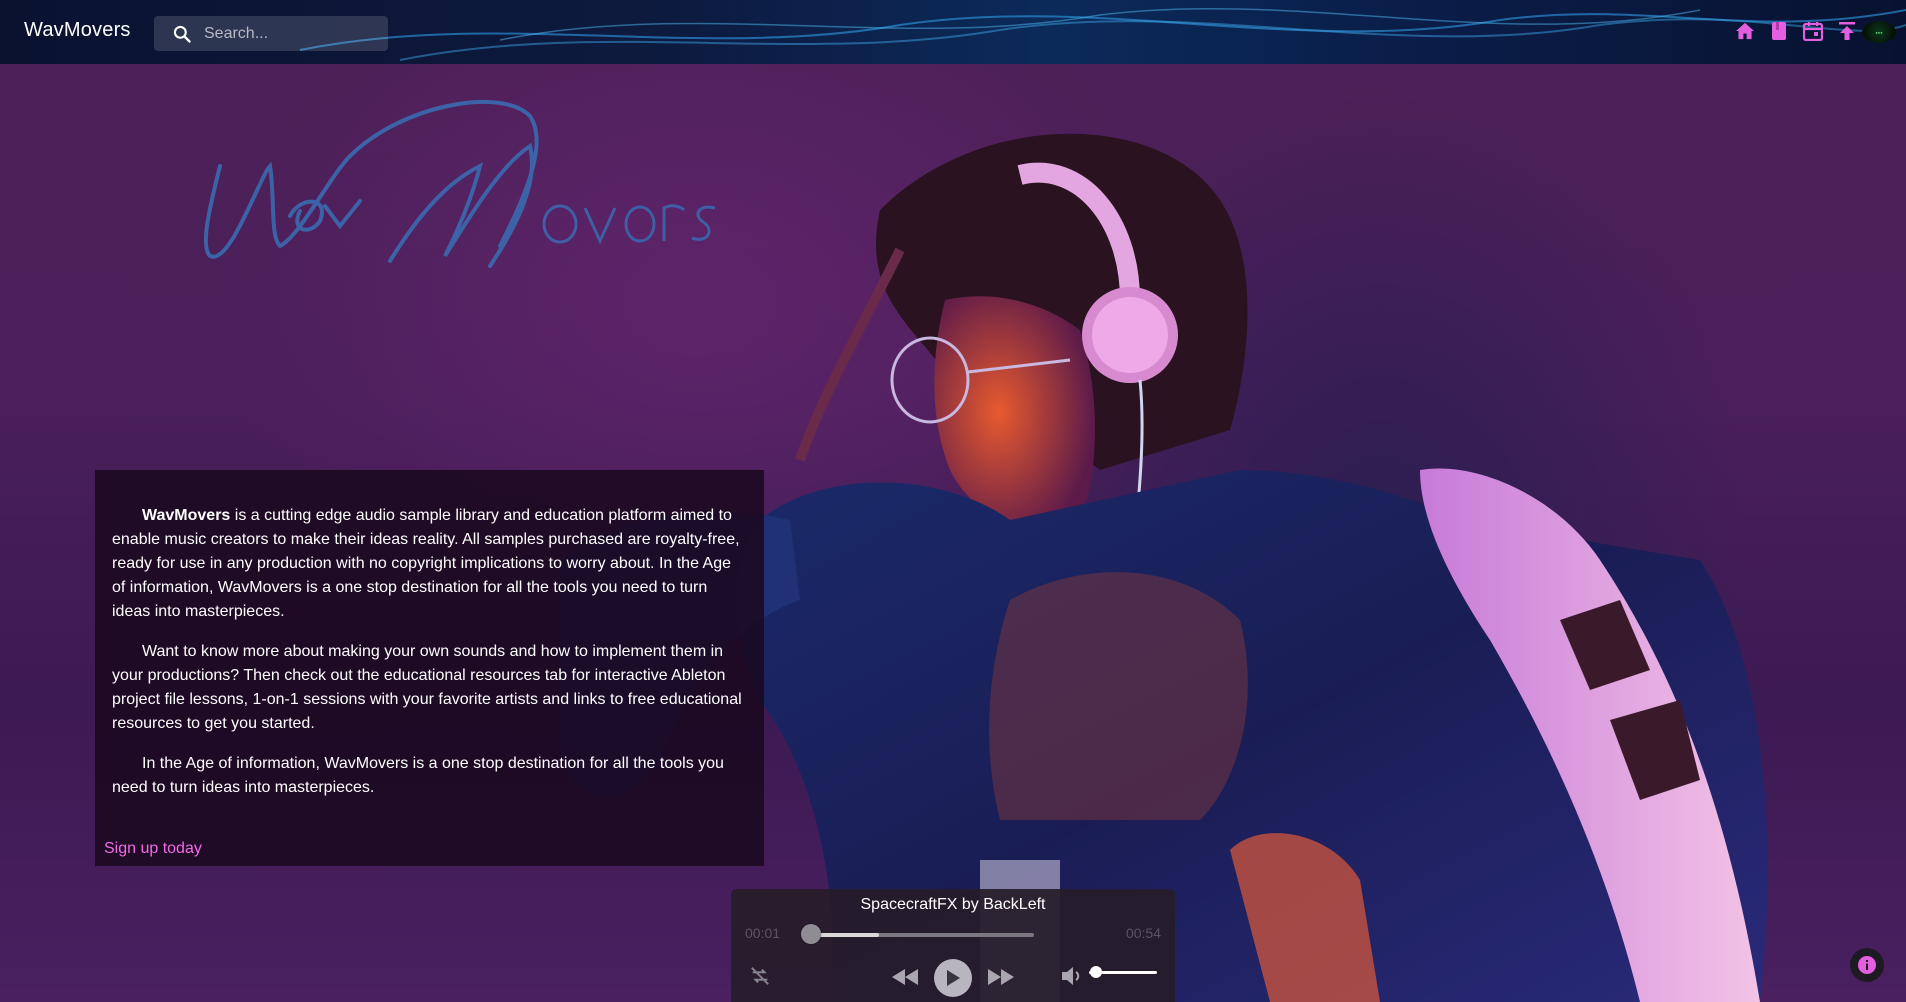 Image resolution: width=1906 pixels, height=1002 pixels. I want to click on progress-bar, so click(917, 934).